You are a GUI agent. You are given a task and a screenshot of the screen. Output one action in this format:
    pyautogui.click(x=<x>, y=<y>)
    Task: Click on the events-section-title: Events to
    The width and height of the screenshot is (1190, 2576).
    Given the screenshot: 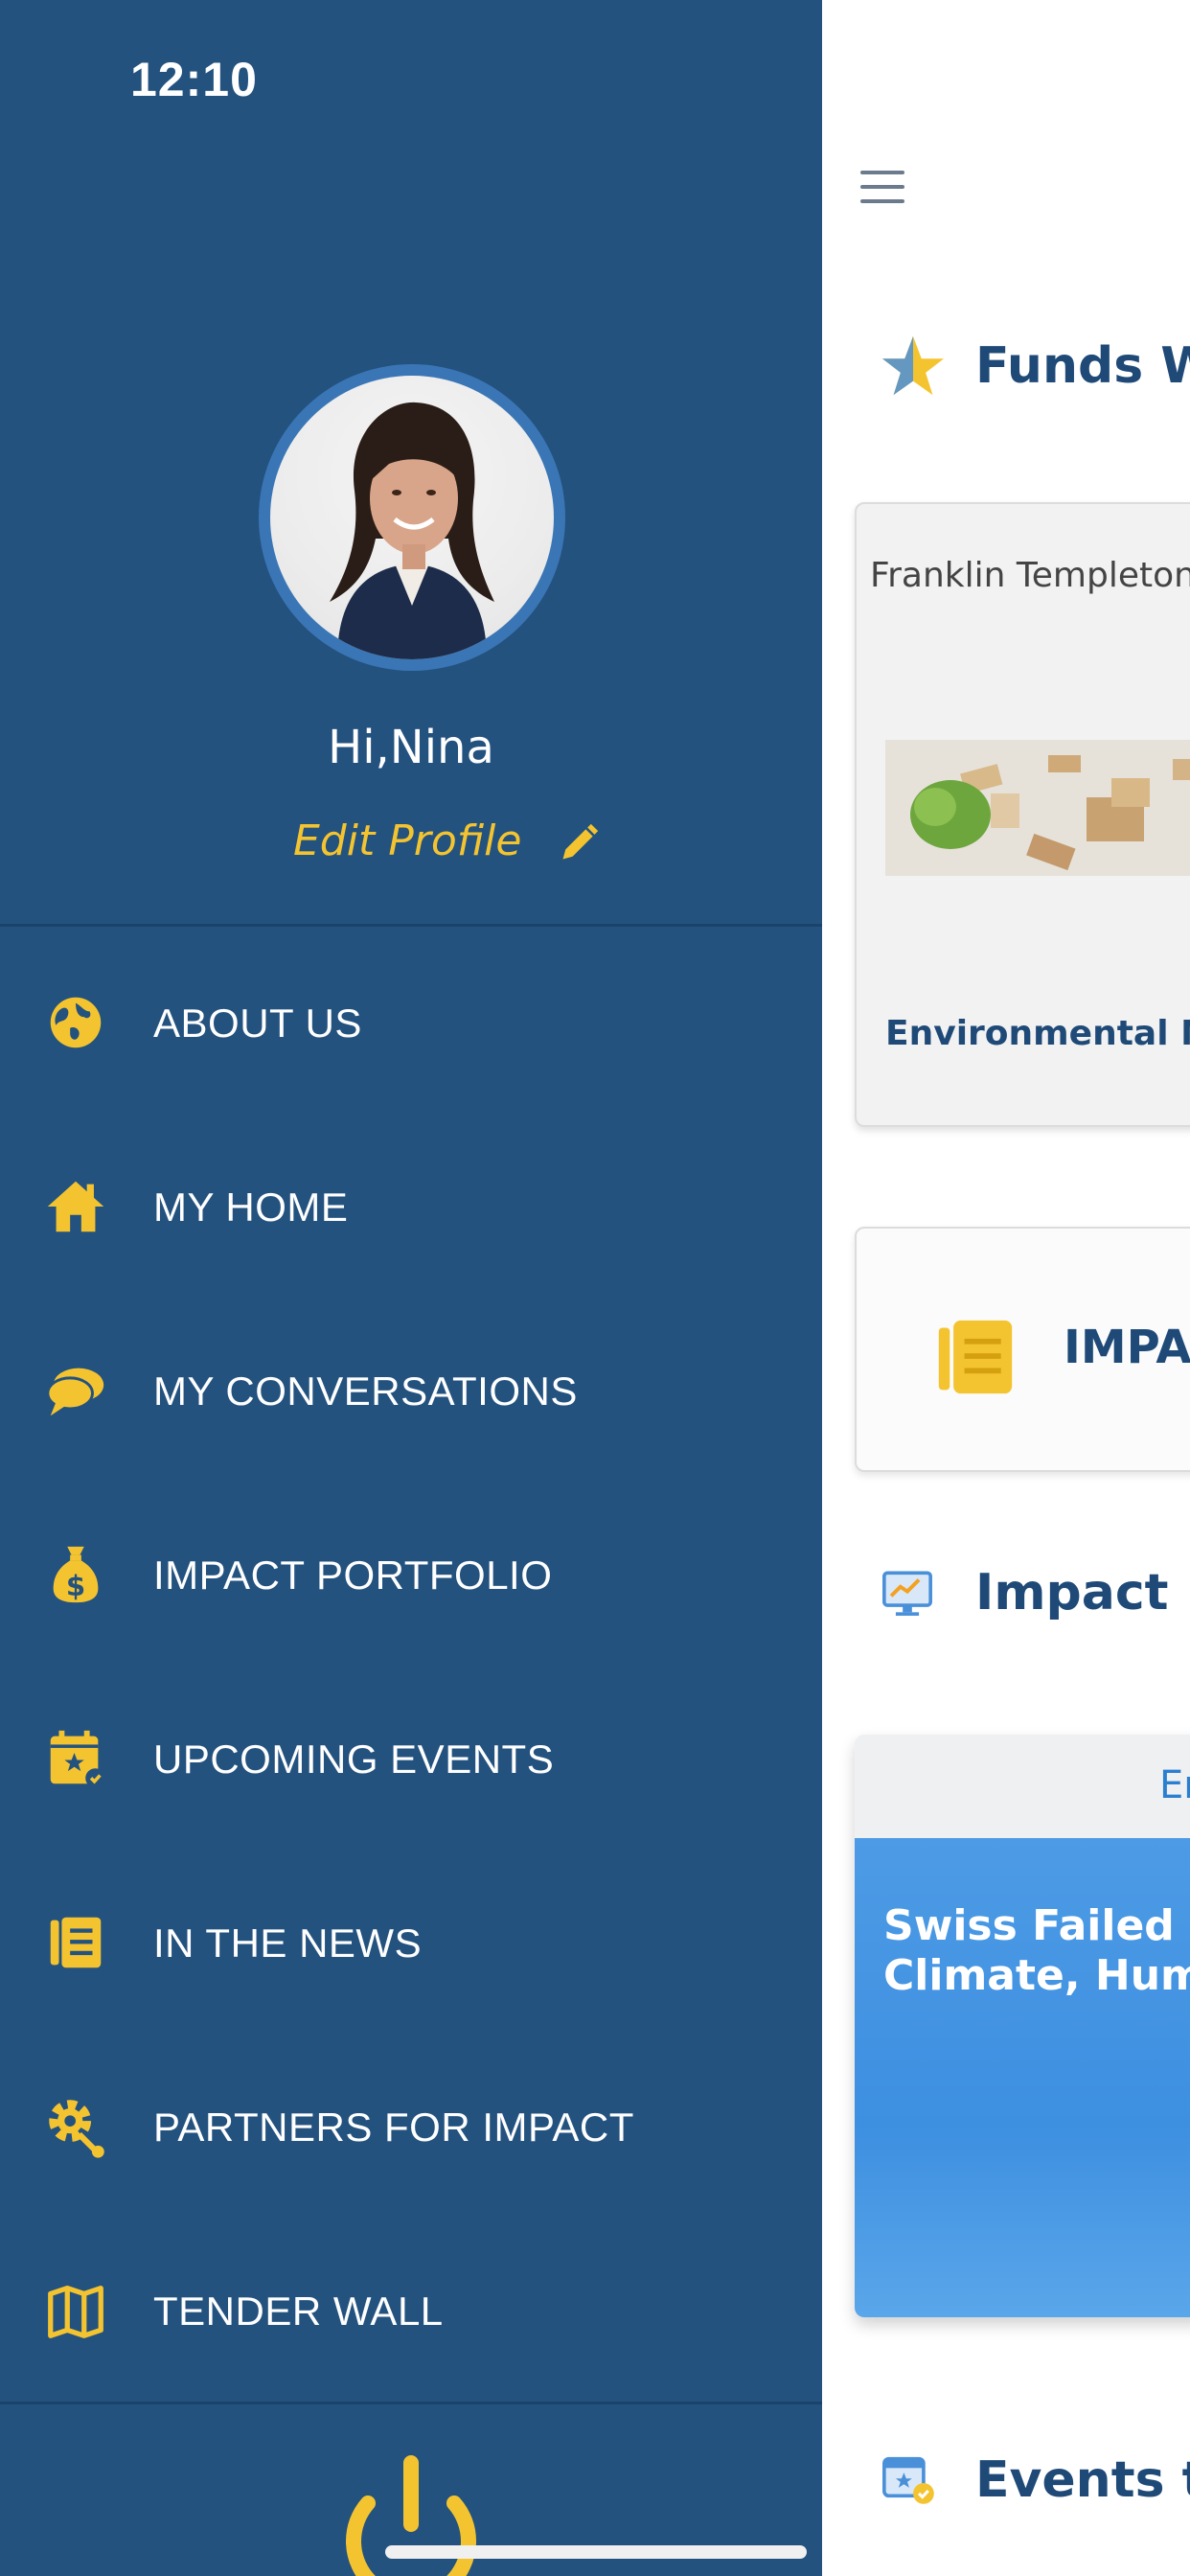 What is the action you would take?
    pyautogui.click(x=1082, y=2480)
    